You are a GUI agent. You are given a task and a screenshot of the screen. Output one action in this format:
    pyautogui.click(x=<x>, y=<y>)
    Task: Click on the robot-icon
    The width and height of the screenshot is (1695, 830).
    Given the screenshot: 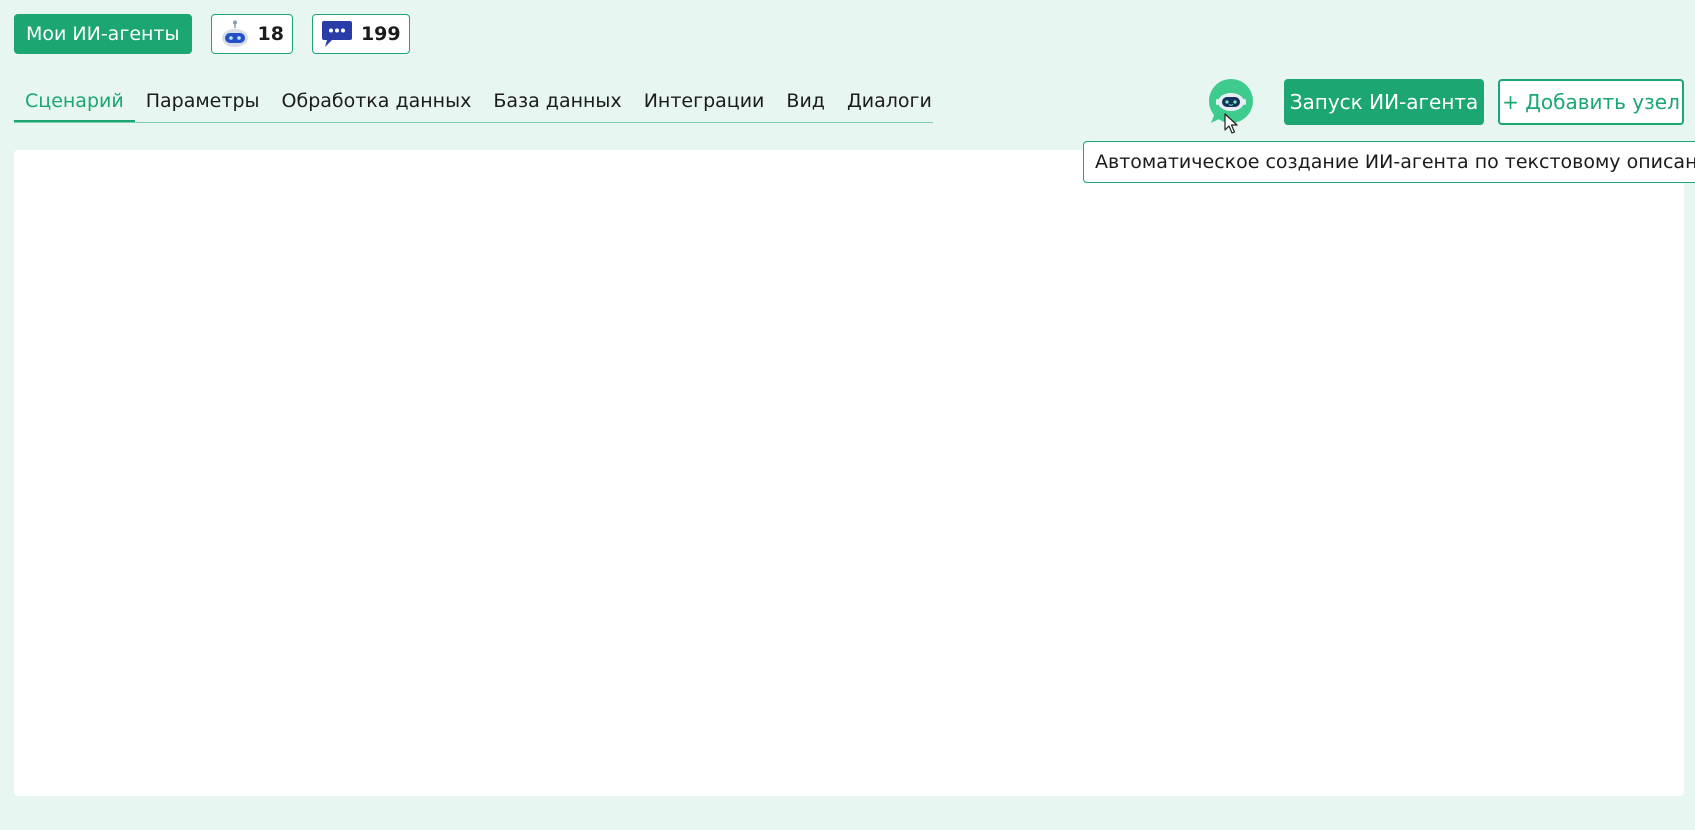 What is the action you would take?
    pyautogui.click(x=235, y=34)
    